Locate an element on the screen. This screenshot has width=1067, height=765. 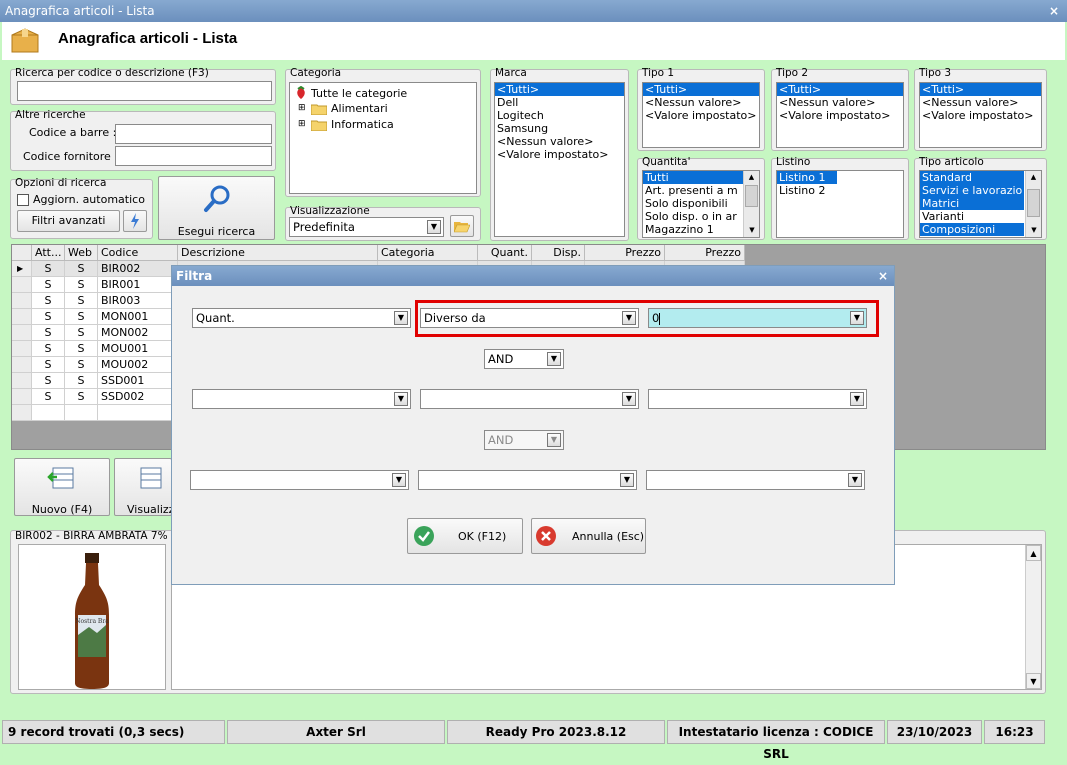
table-cell: BIR003 is located at coordinates (138, 301).